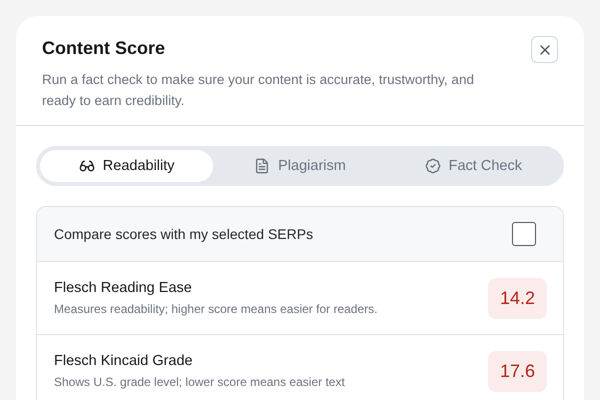 This screenshot has width=600, height=400. I want to click on metric-name: Flesch Reading Ease, so click(123, 288).